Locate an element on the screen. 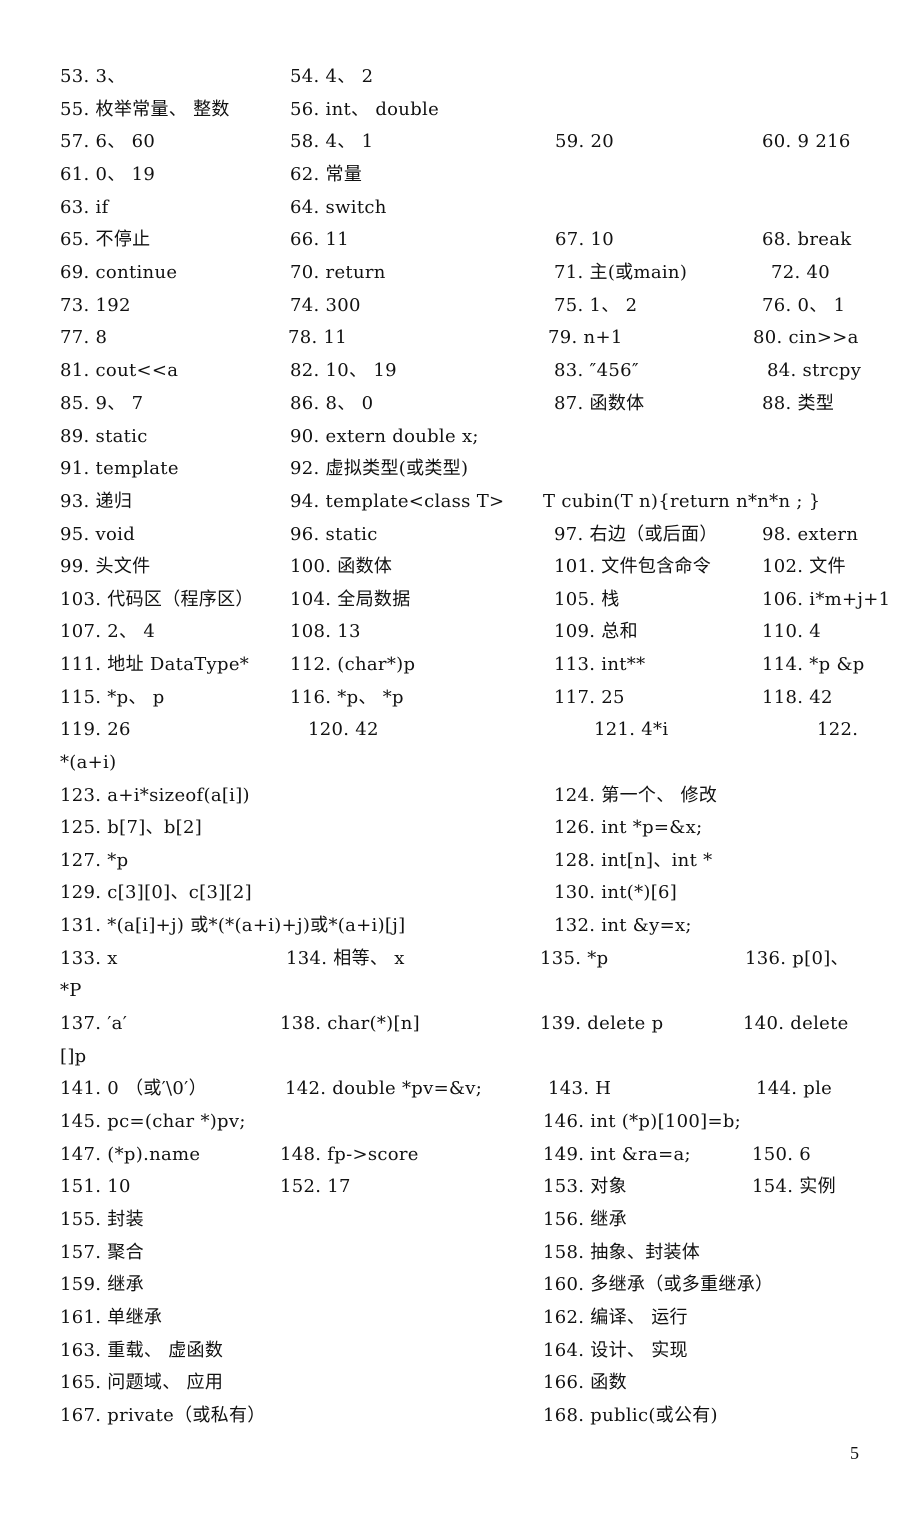 Image resolution: width=920 pixels, height=1526 pixels. answer-item: *(a+i) is located at coordinates (88, 762).